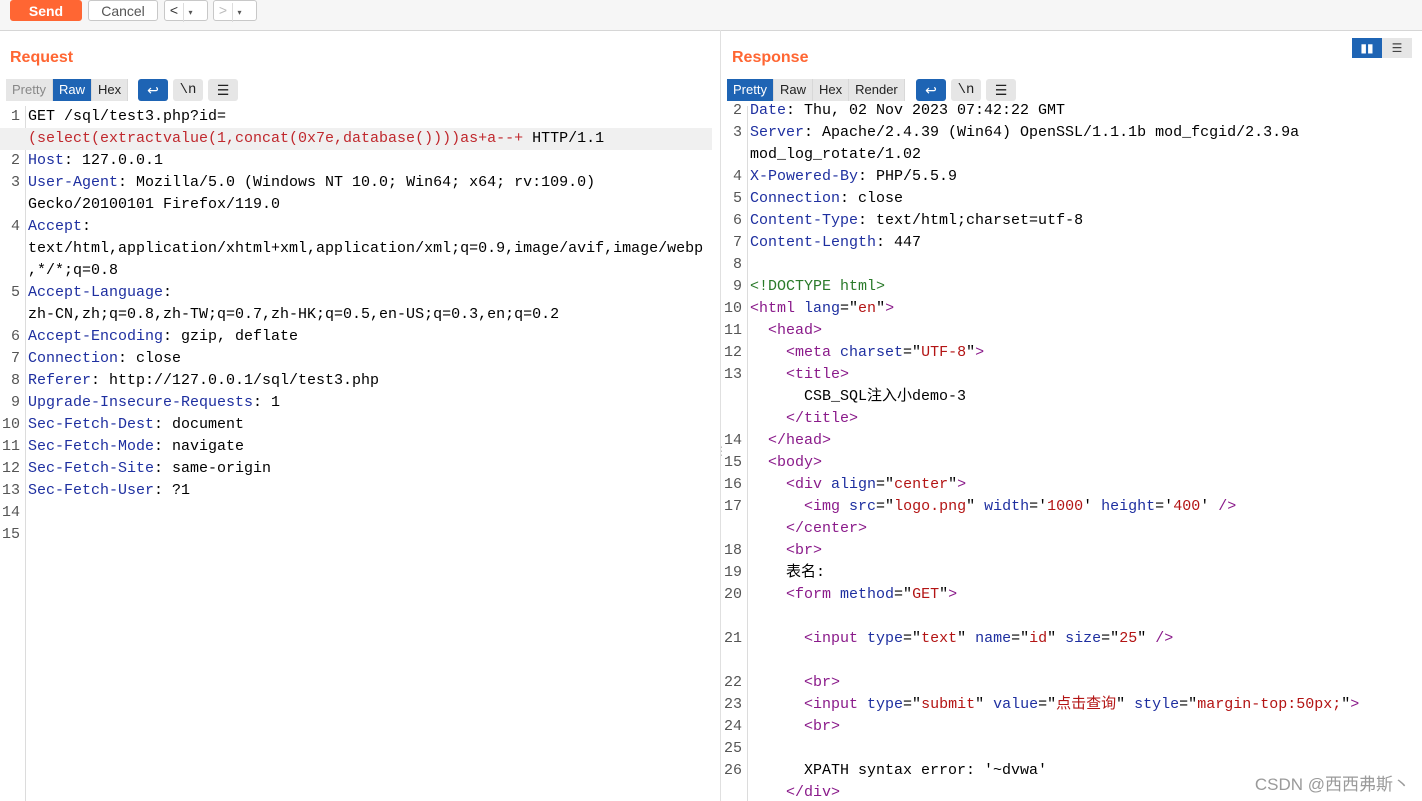 The width and height of the screenshot is (1422, 801). I want to click on code-token: Content-Length, so click(813, 242).